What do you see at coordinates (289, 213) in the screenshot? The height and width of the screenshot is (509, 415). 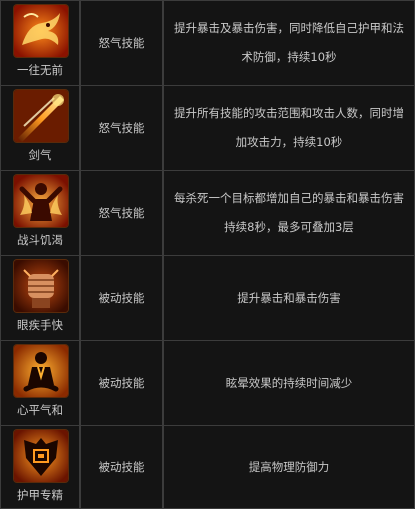 I see `skill-description: 每杀死一个目标都增加自己的暴击和暴击伤害持续8秒，最多可叠加3层` at bounding box center [289, 213].